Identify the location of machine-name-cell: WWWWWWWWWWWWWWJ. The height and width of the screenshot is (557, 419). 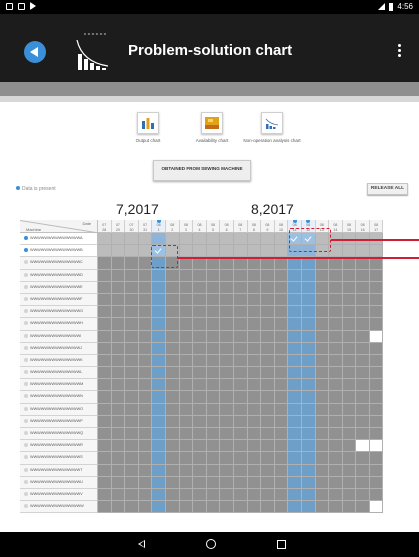
(59, 348).